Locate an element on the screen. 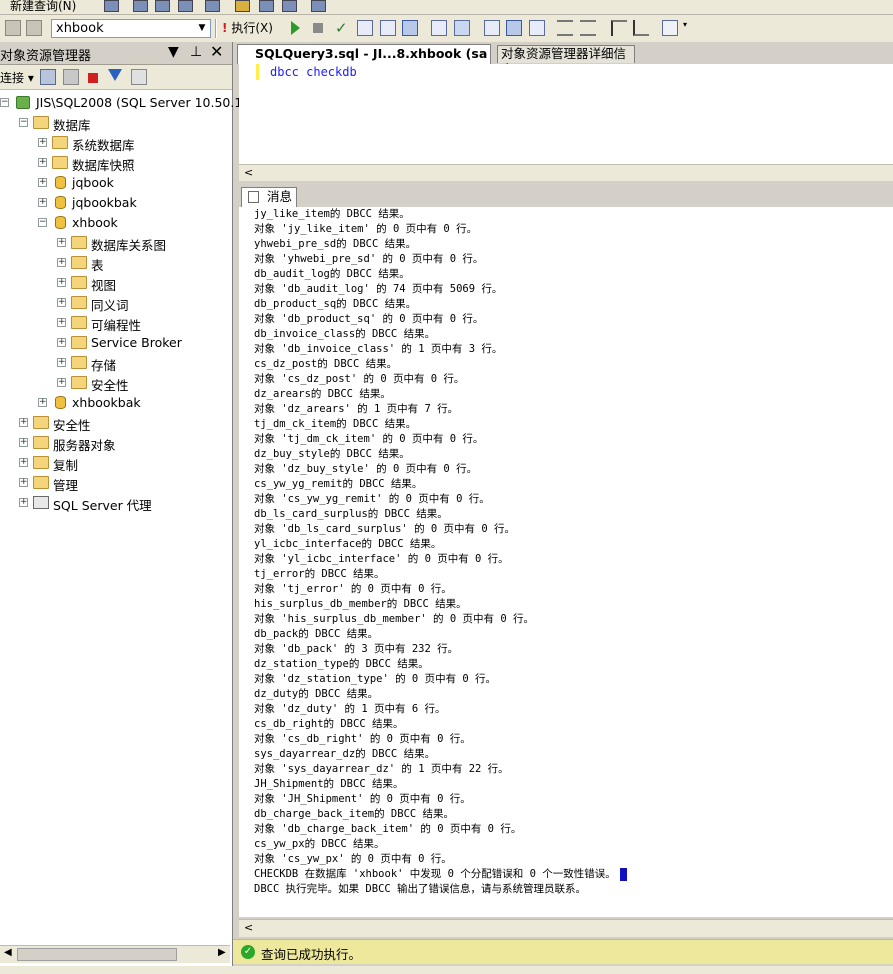 The width and height of the screenshot is (893, 974). results-tabbar: 消息 is located at coordinates (566, 196).